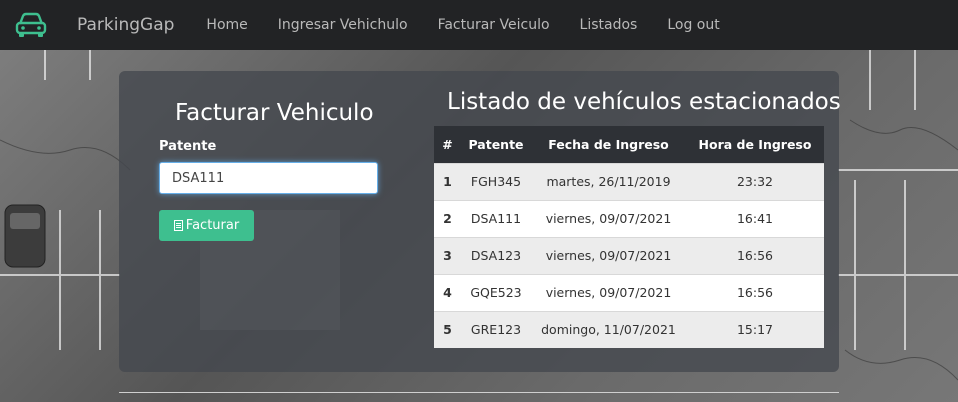 The image size is (958, 402). I want to click on row-number: 4, so click(447, 292).